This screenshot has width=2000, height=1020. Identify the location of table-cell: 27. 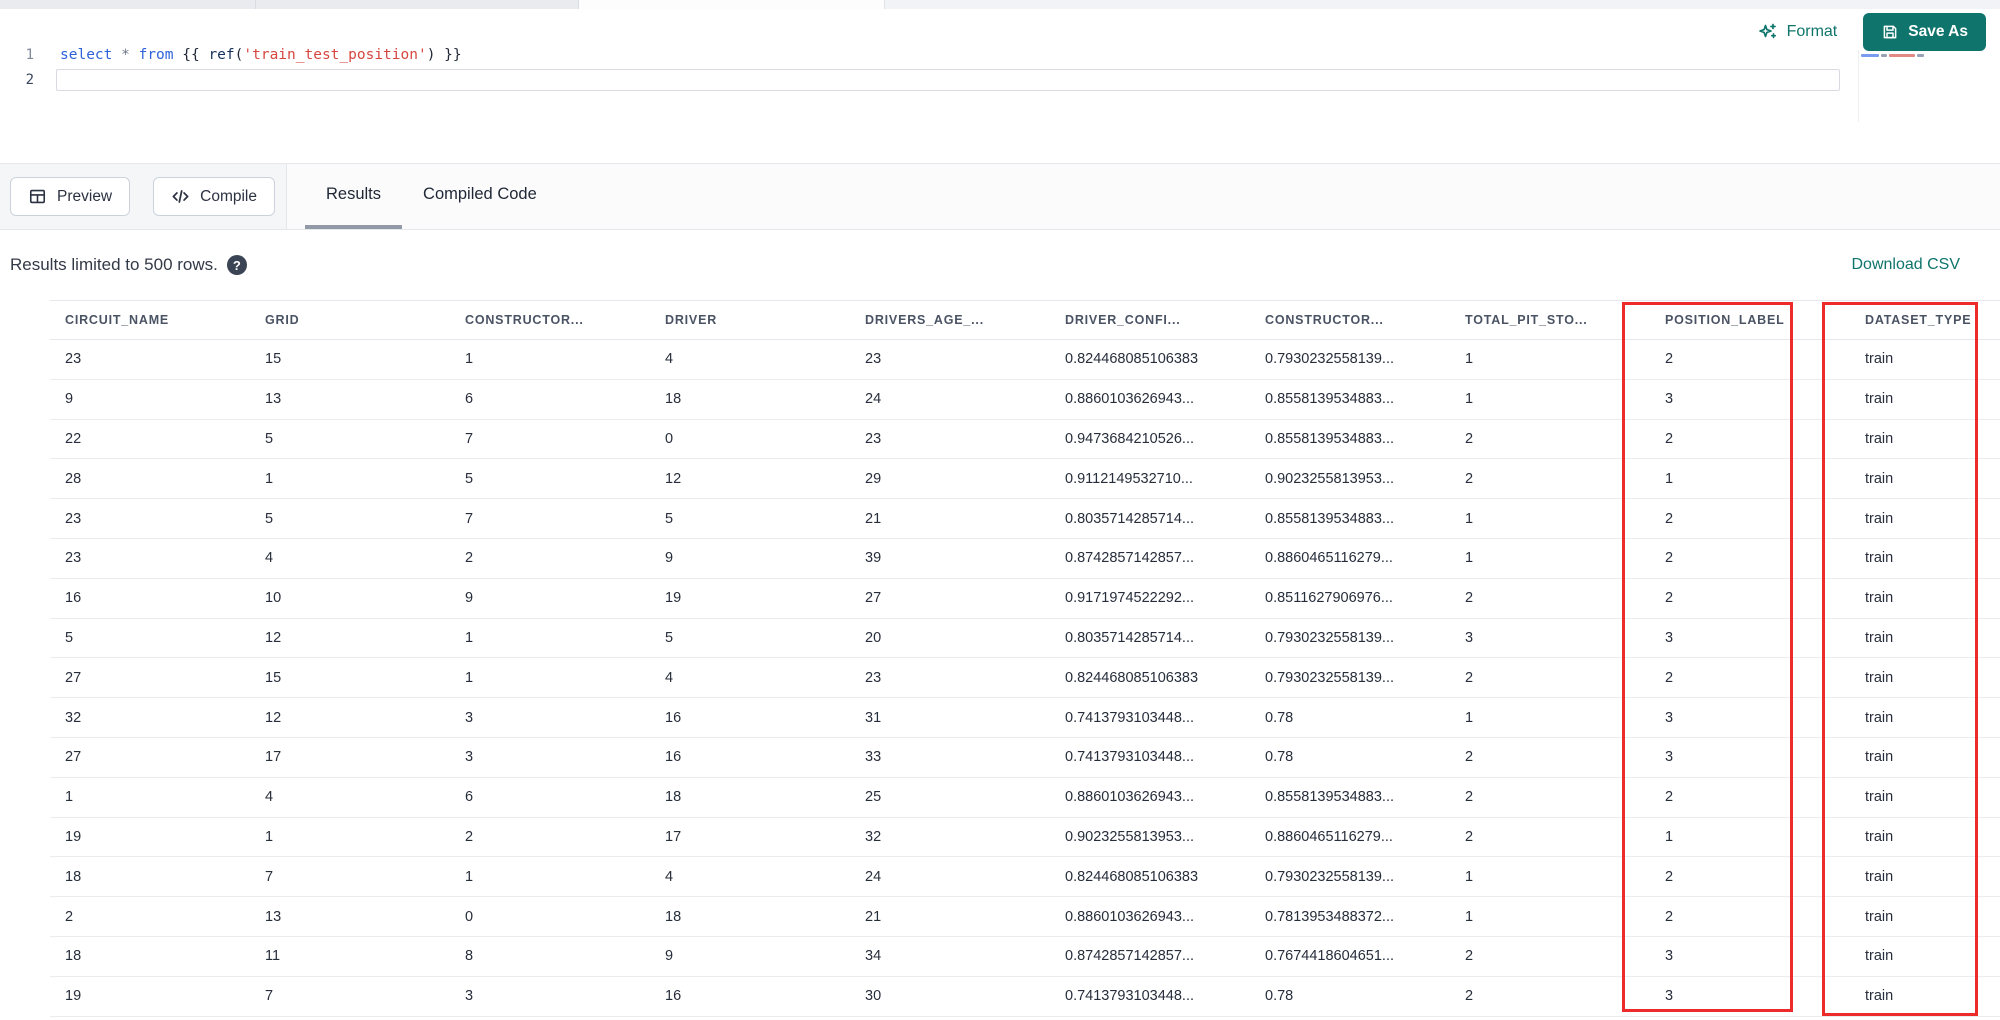
(73, 677).